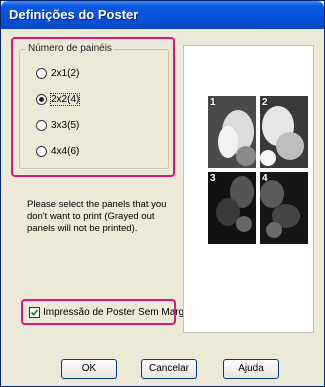  What do you see at coordinates (162, 15) in the screenshot?
I see `title-bar: Definições do Poster` at bounding box center [162, 15].